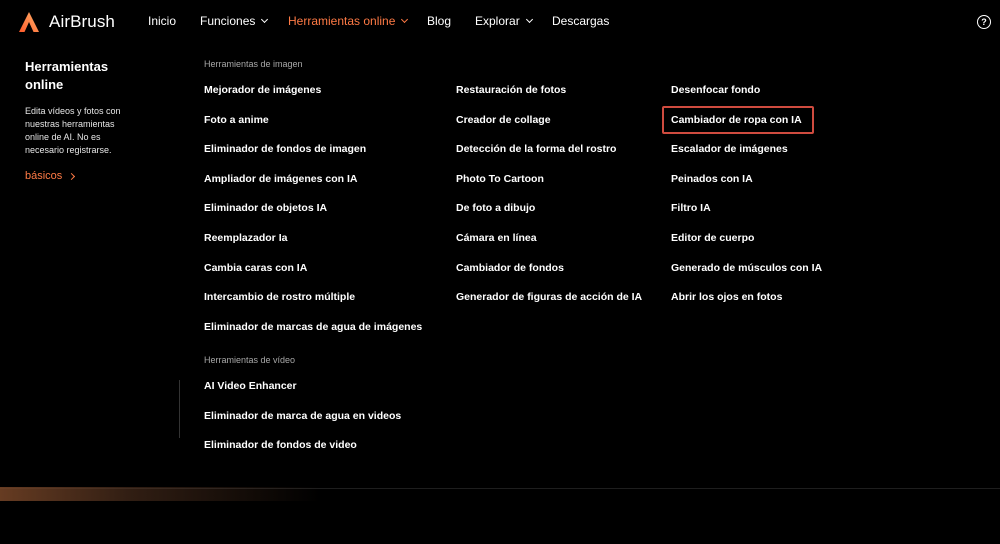  What do you see at coordinates (503, 120) in the screenshot?
I see `tool-link: Creador de collage` at bounding box center [503, 120].